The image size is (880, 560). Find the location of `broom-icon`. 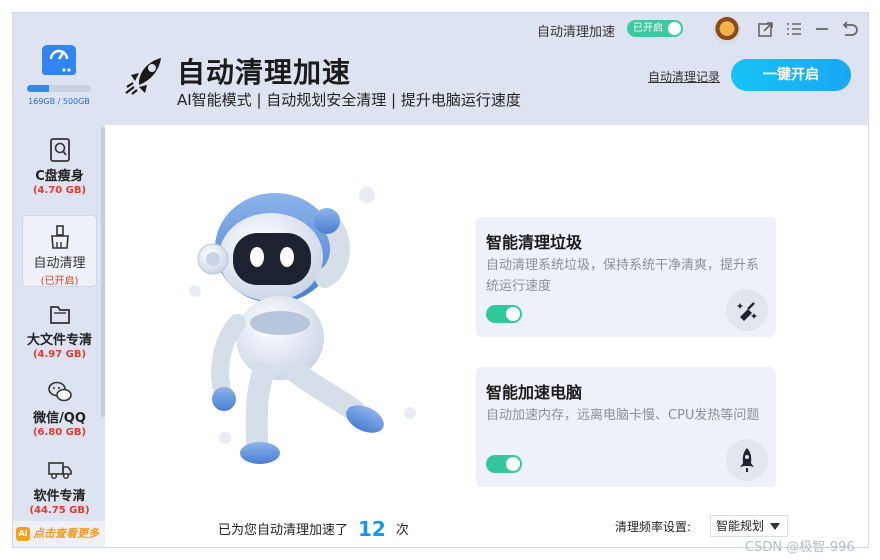

broom-icon is located at coordinates (59, 237).